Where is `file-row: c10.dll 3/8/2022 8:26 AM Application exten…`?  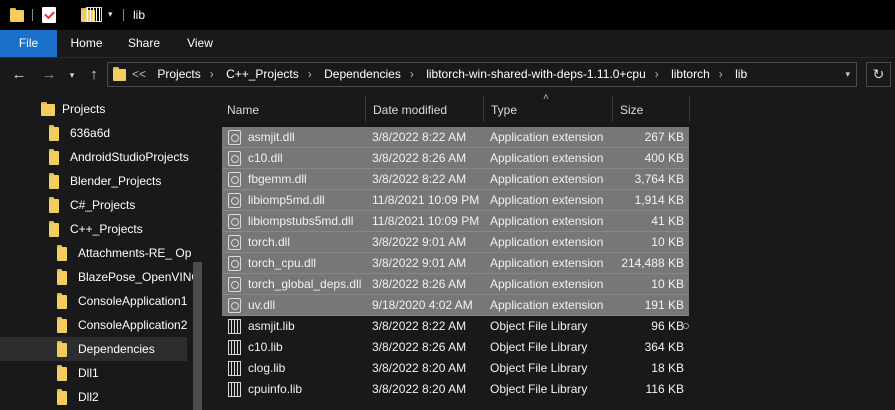 file-row: c10.dll 3/8/2022 8:26 AM Application exten… is located at coordinates (455, 158).